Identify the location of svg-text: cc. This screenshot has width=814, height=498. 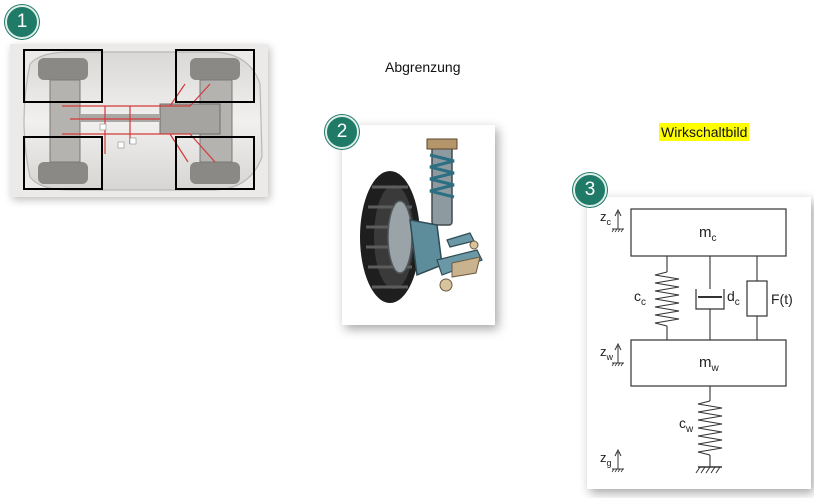
(640, 298).